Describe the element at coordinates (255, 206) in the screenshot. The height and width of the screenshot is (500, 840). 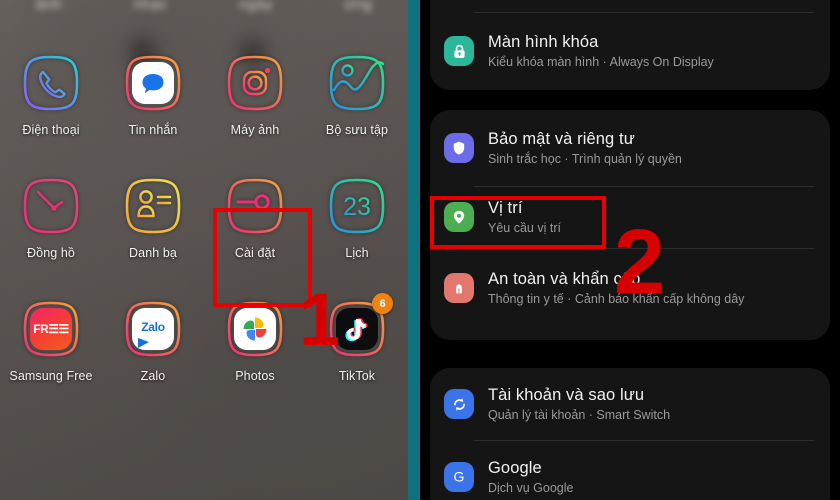
I see `settings-icon` at that location.